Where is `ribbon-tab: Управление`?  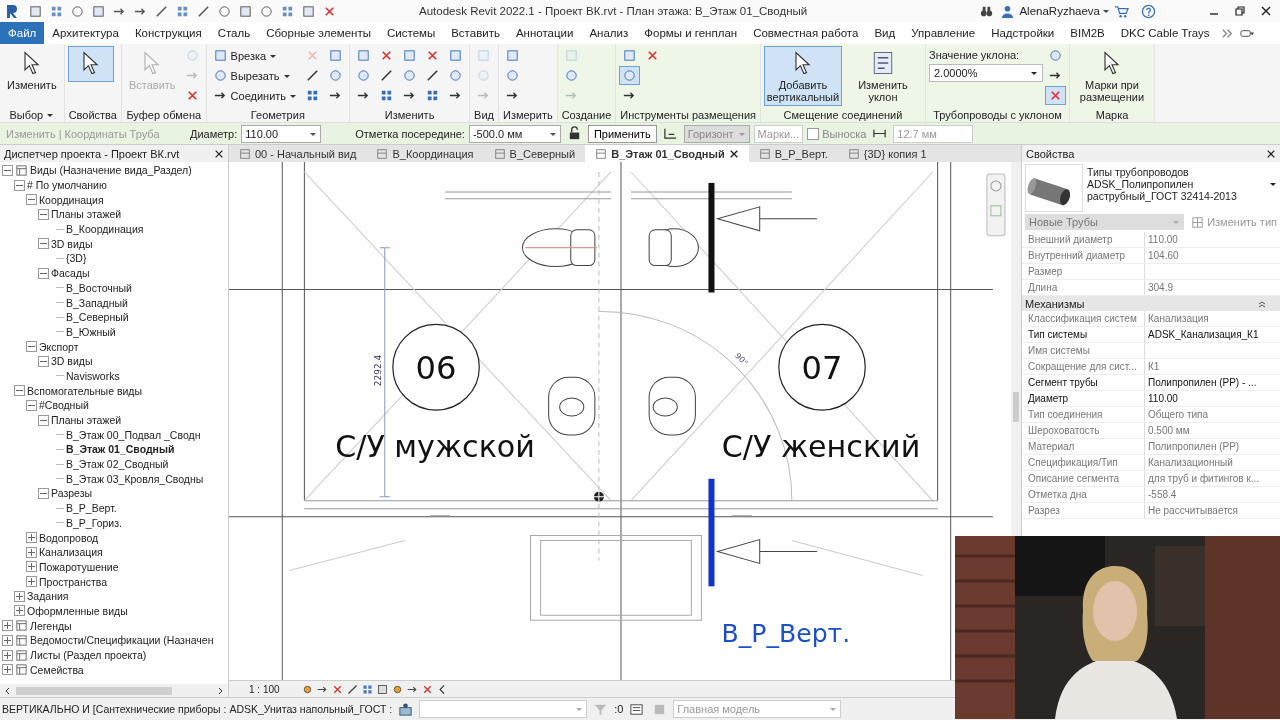 ribbon-tab: Управление is located at coordinates (943, 33).